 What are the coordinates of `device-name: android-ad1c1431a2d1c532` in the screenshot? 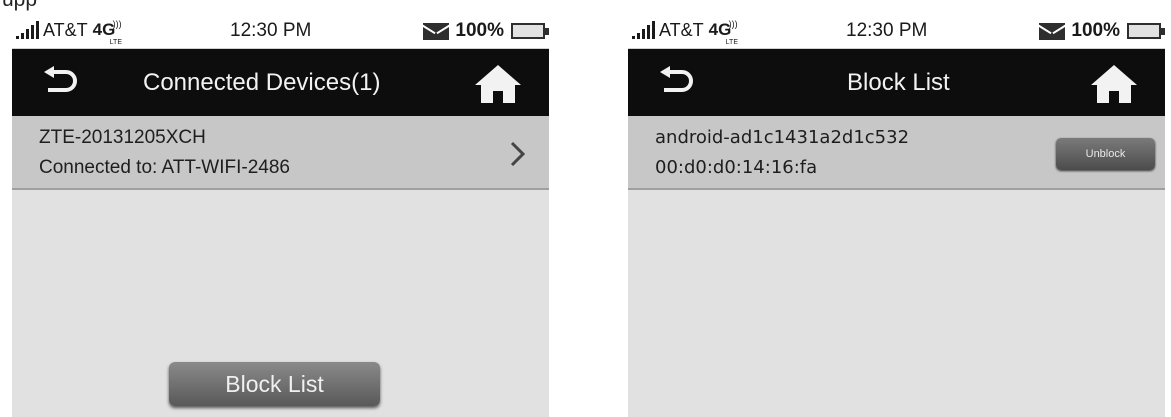 It's located at (782, 137).